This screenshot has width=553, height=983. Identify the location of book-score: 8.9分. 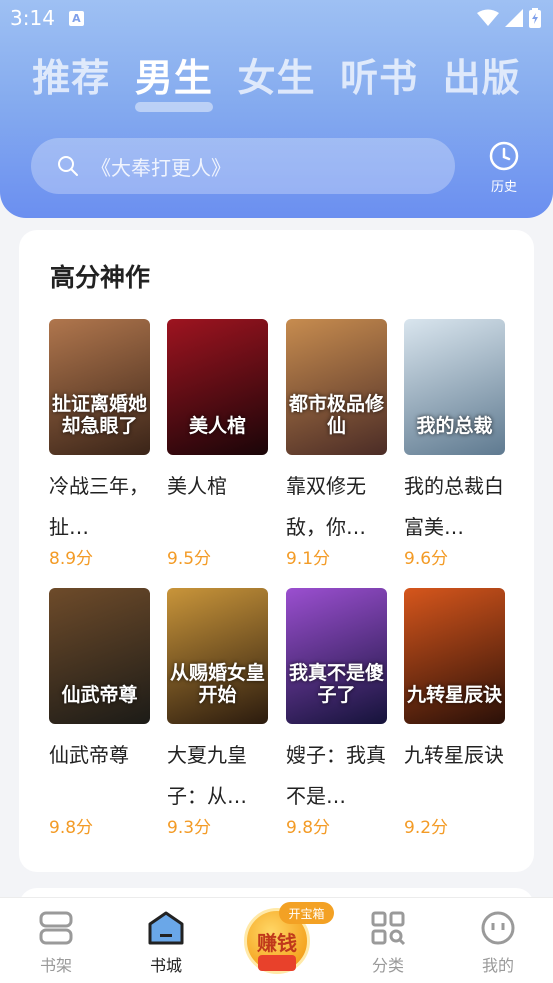
(71, 559).